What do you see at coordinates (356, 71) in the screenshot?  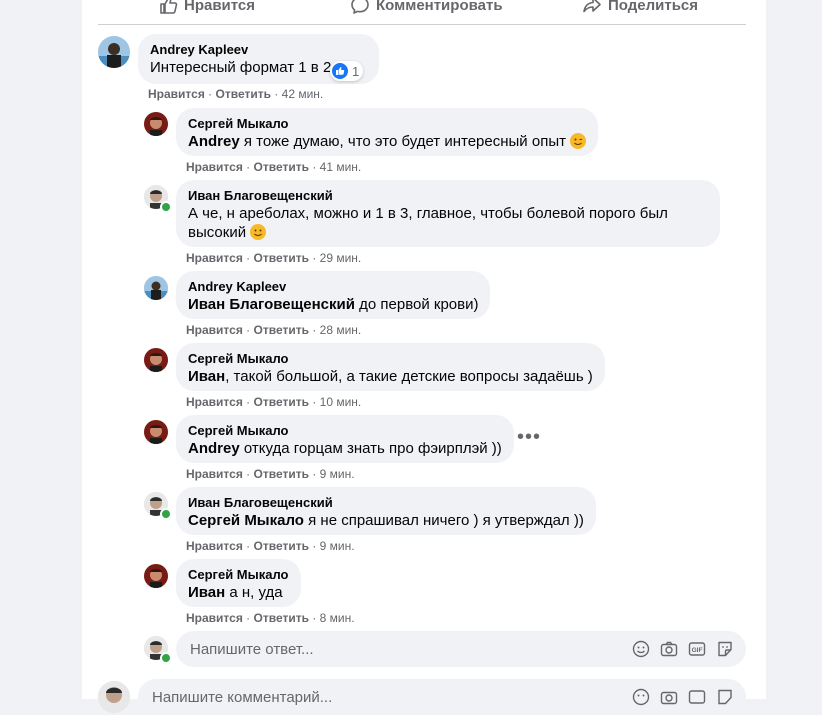 I see `reaction-count: 1` at bounding box center [356, 71].